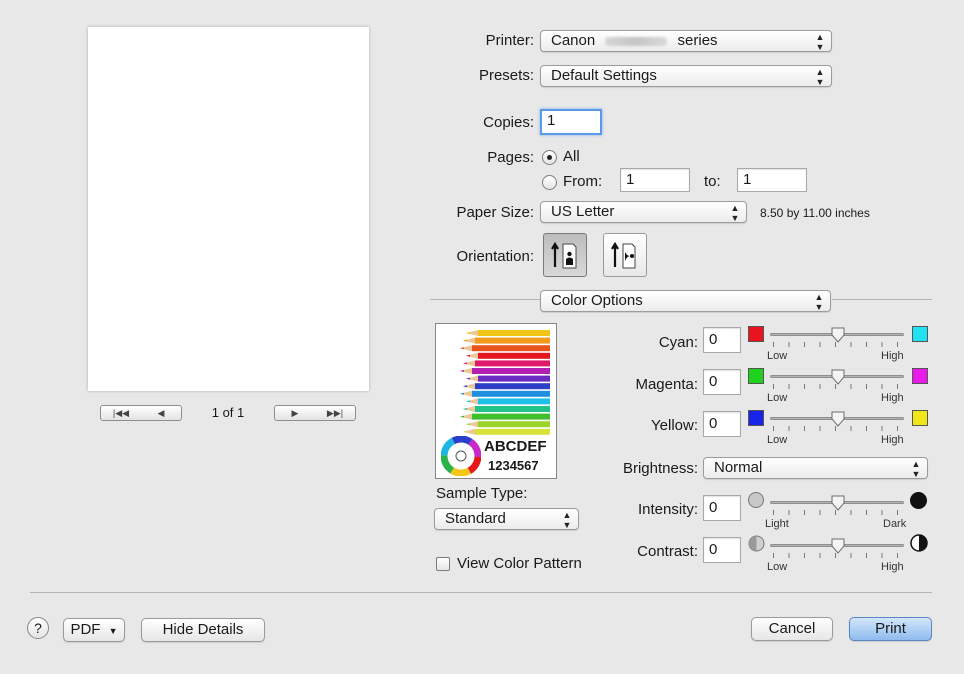  Describe the element at coordinates (722, 508) in the screenshot. I see `intensity-field: 0` at that location.